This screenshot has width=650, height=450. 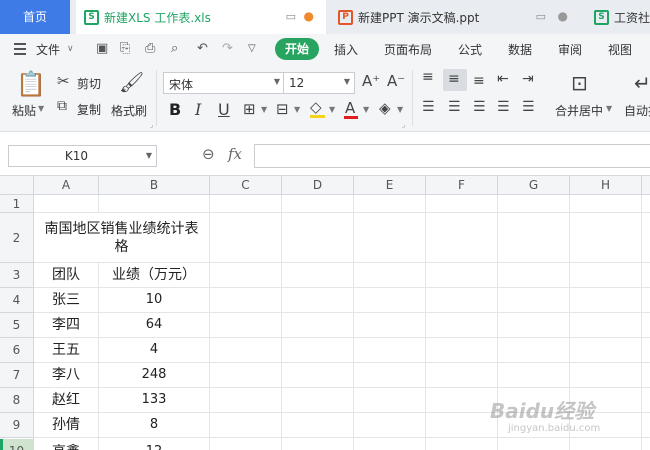 What do you see at coordinates (122, 238) in the screenshot?
I see `cell-title-merged: 南国地区销售业绩统计表格` at bounding box center [122, 238].